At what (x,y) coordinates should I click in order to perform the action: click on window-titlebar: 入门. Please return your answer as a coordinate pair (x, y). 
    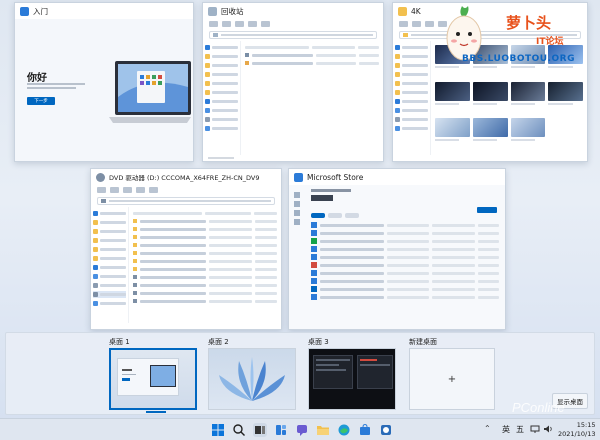
    Looking at the image, I should click on (104, 11).